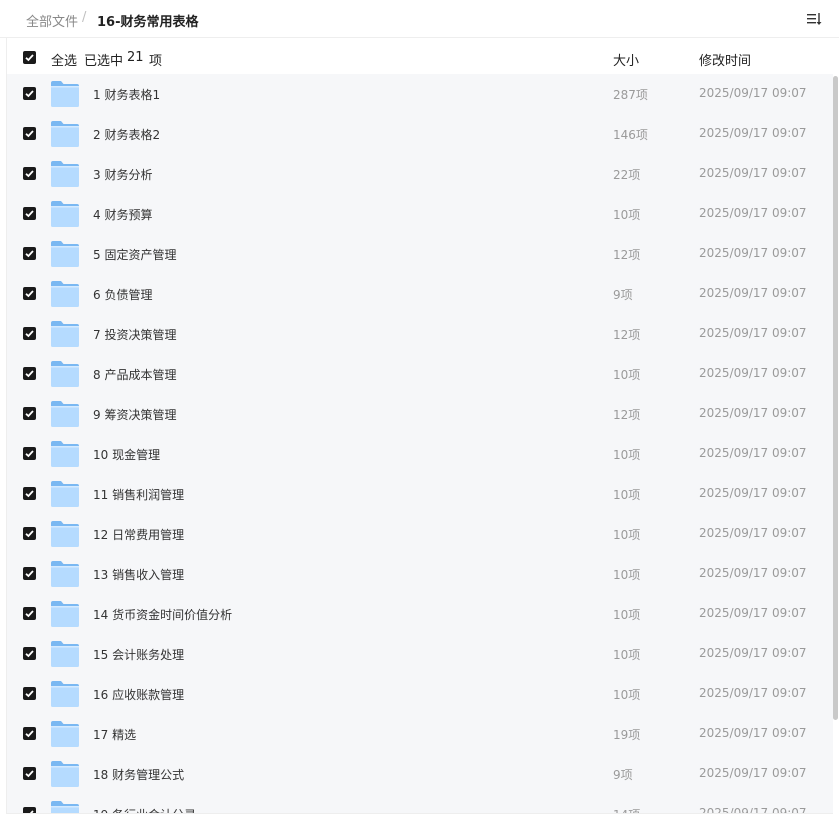 The height and width of the screenshot is (816, 839). I want to click on file-name: 2 财务表格2, so click(126, 134).